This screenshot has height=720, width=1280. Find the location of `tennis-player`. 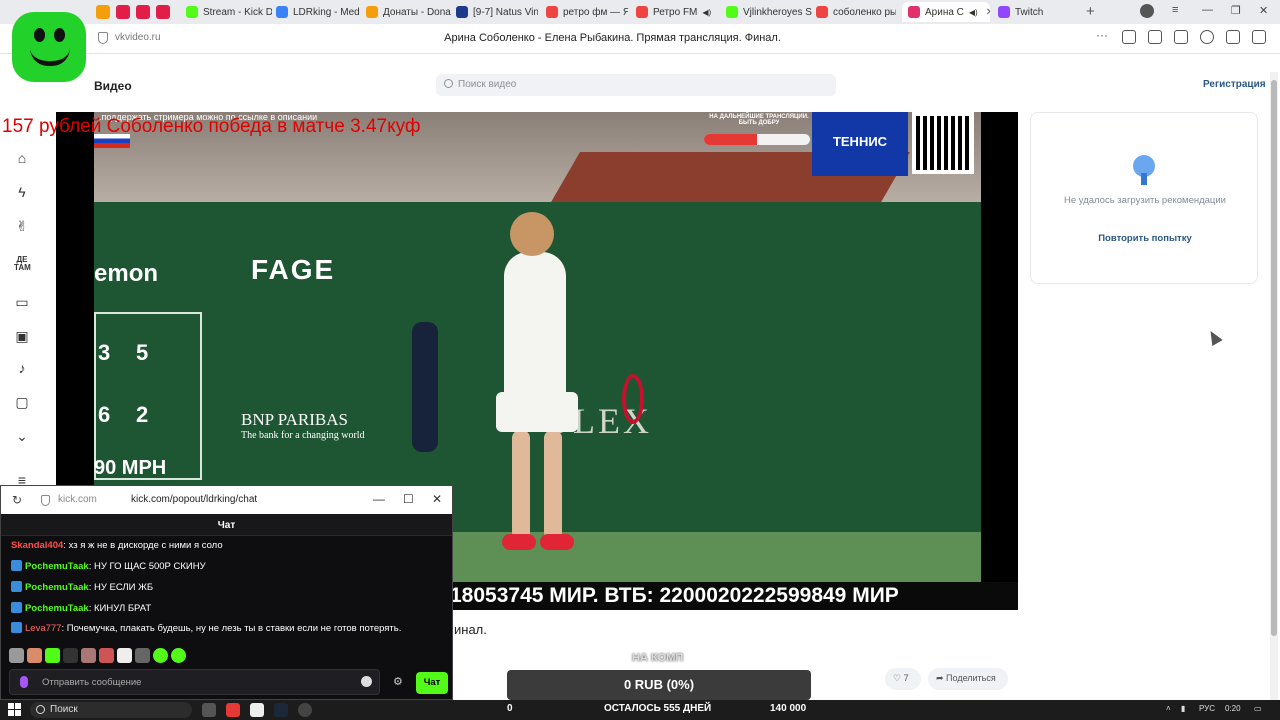

tennis-player is located at coordinates (534, 382).